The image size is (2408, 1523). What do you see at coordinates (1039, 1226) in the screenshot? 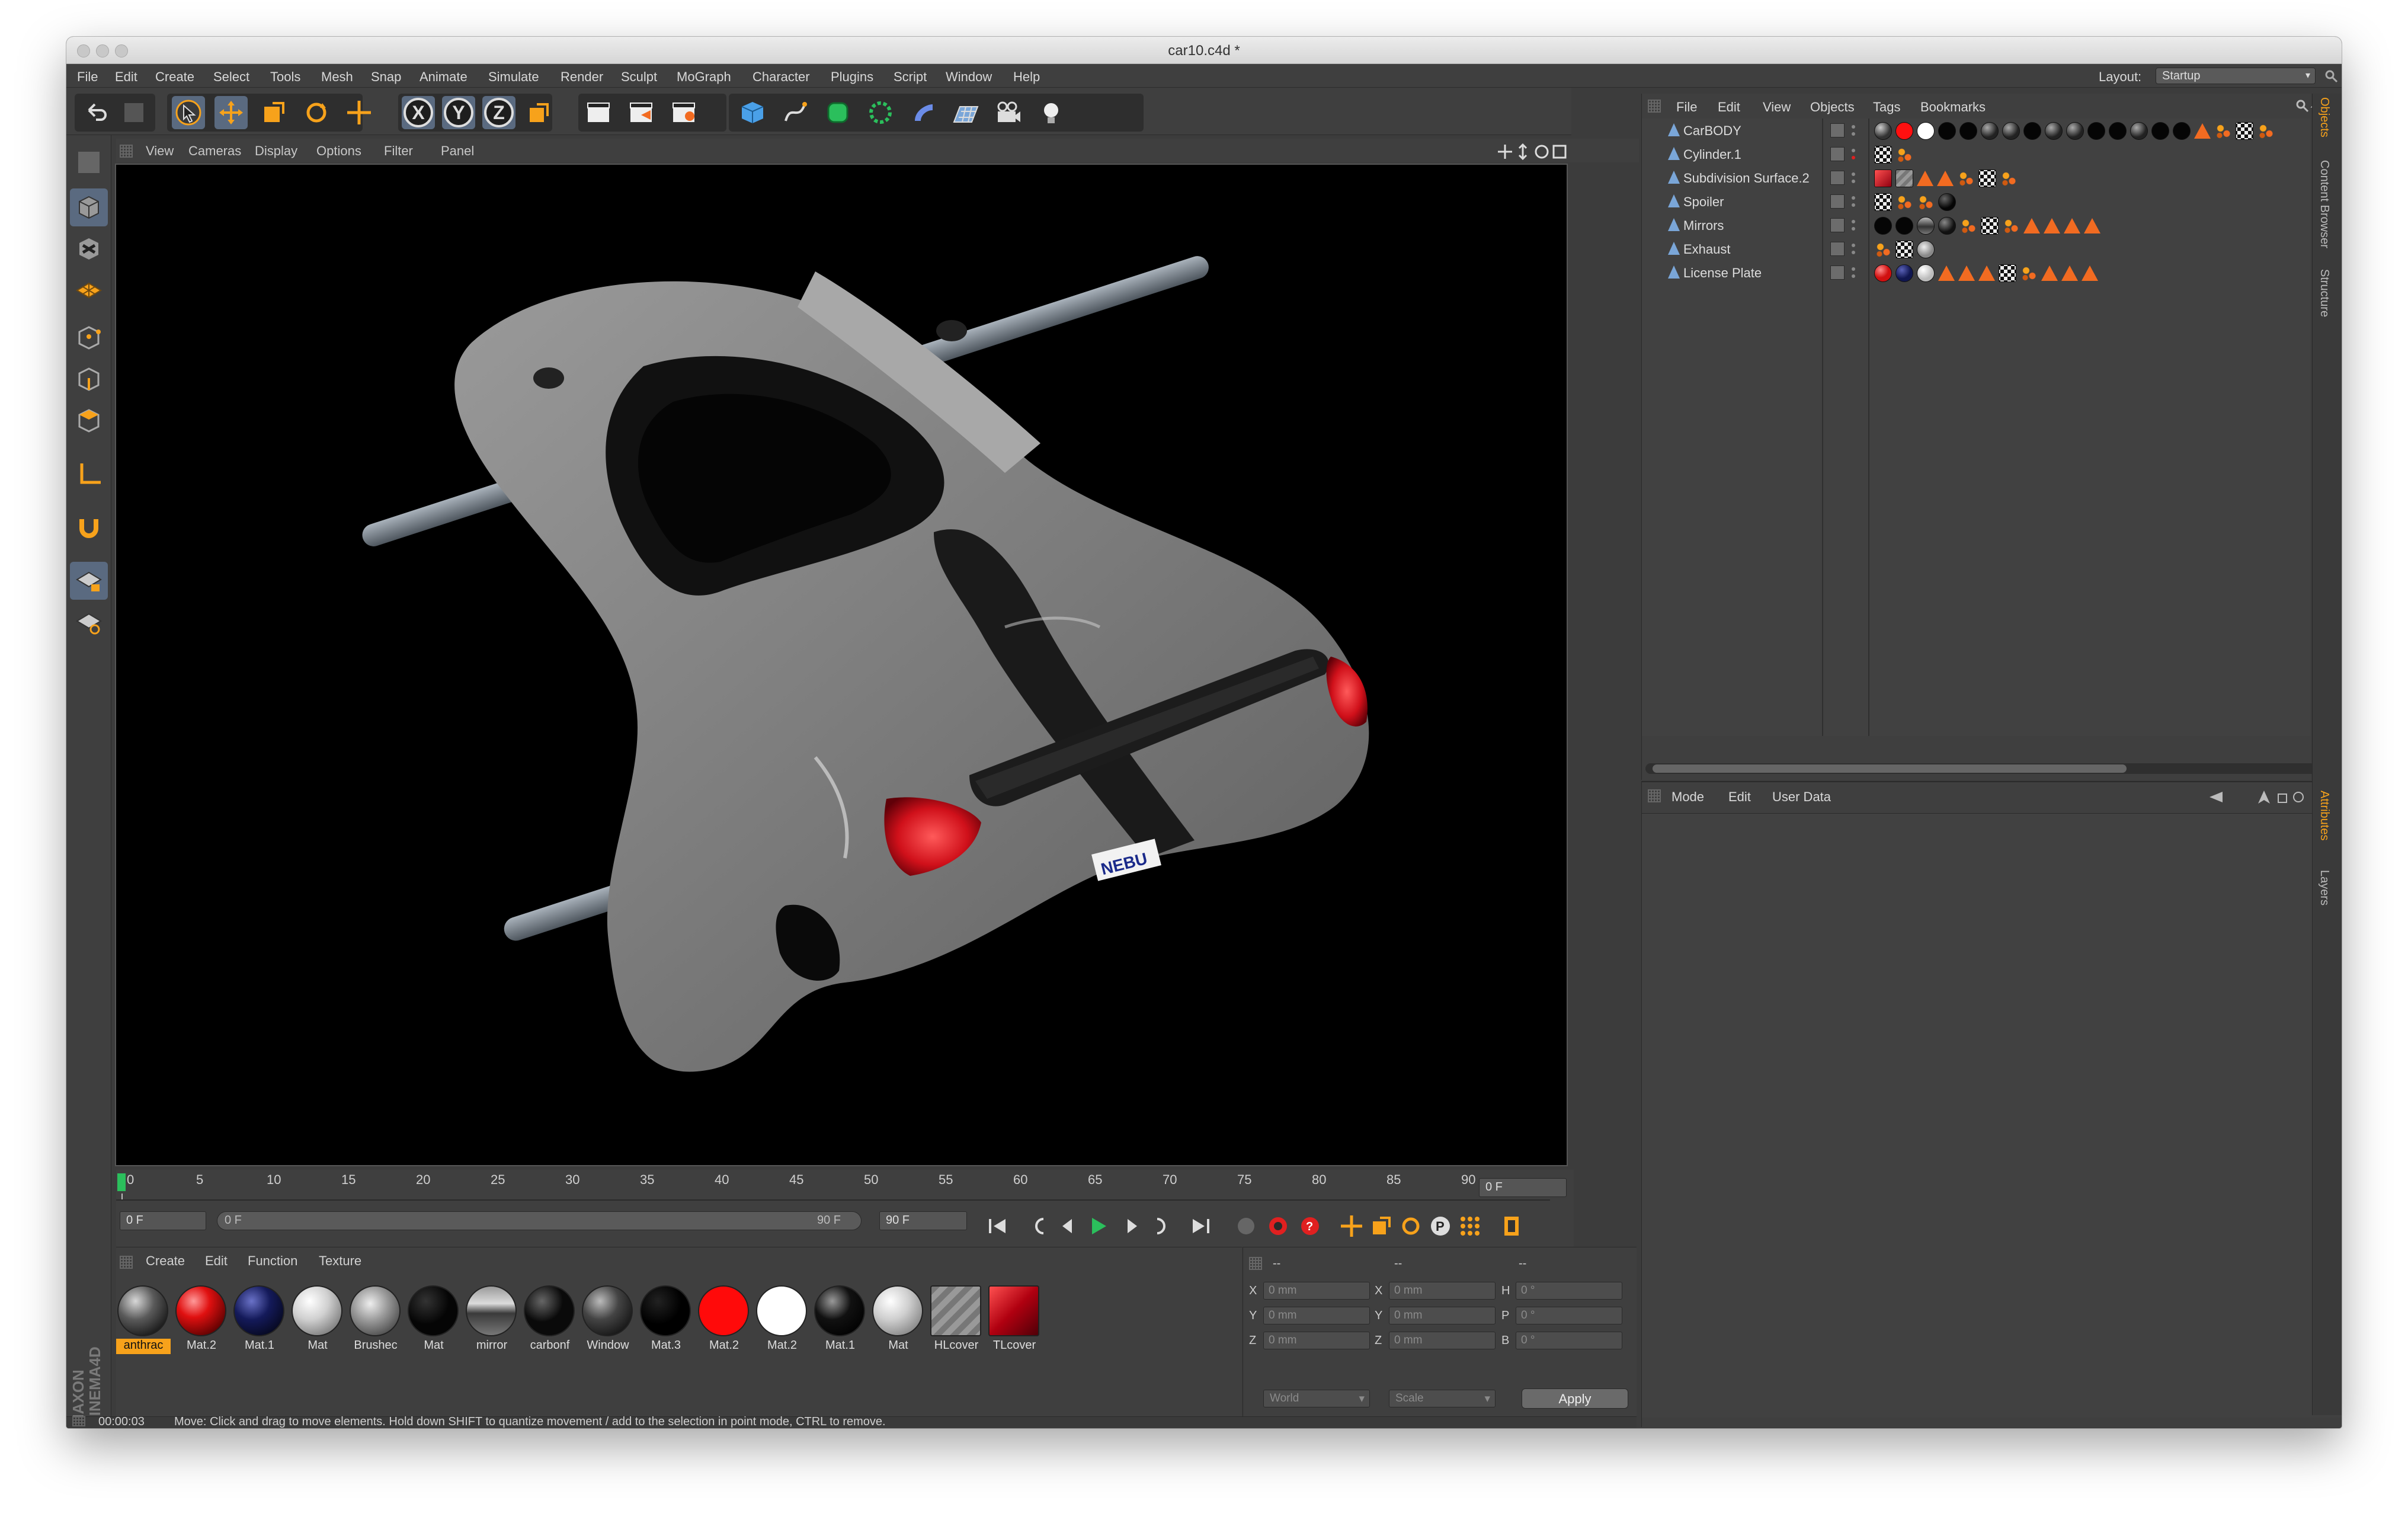
I see `previous-key-button` at bounding box center [1039, 1226].